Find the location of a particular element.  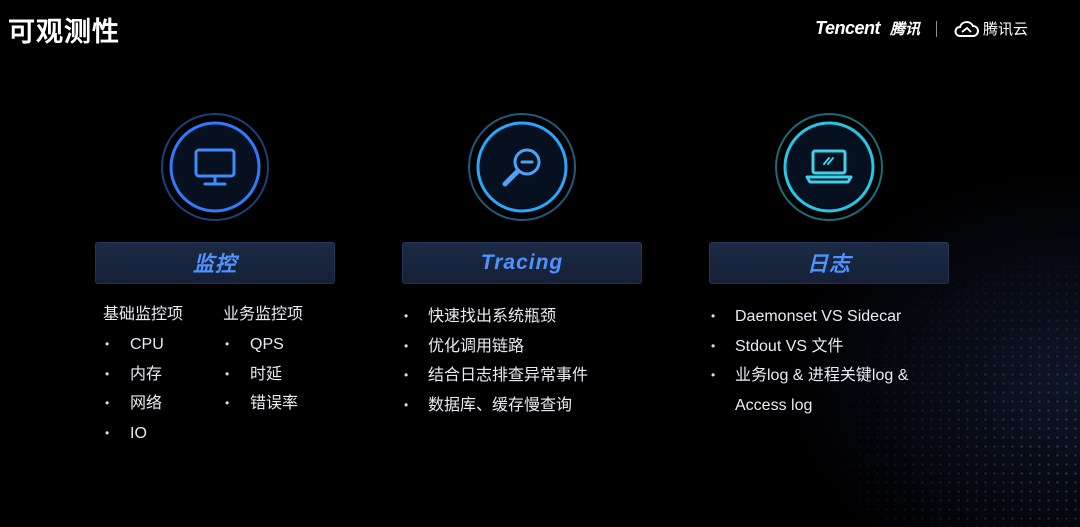

tencent-cloud-logo: 腾讯云 is located at coordinates (990, 28).